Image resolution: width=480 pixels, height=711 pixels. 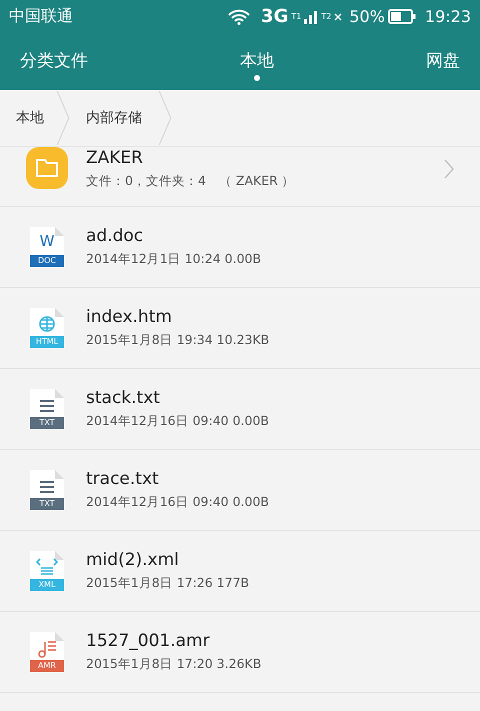 What do you see at coordinates (41, 16) in the screenshot?
I see `carrier-name: 中国联通` at bounding box center [41, 16].